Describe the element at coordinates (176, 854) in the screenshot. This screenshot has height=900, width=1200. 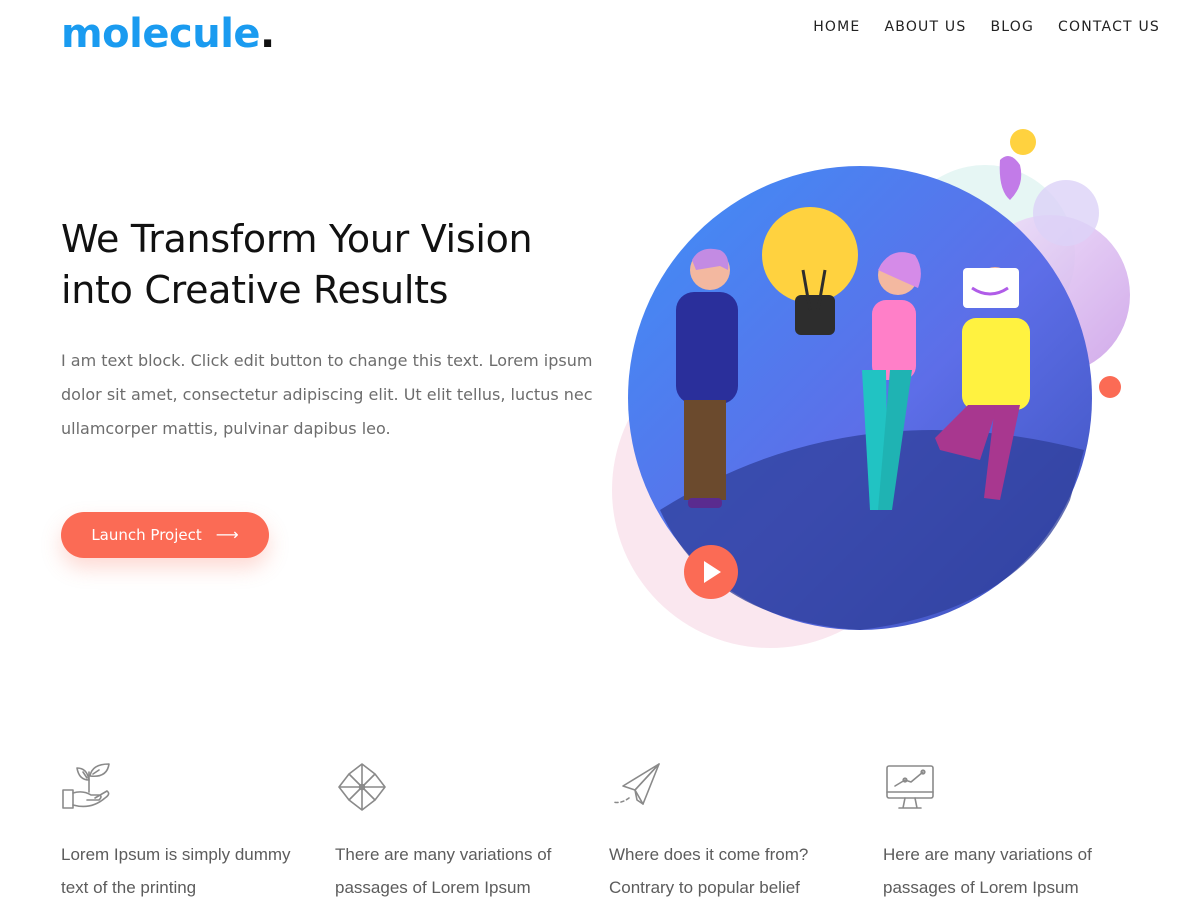
I see `feature-line1: Lorem Ipsum is simply dummy` at that location.